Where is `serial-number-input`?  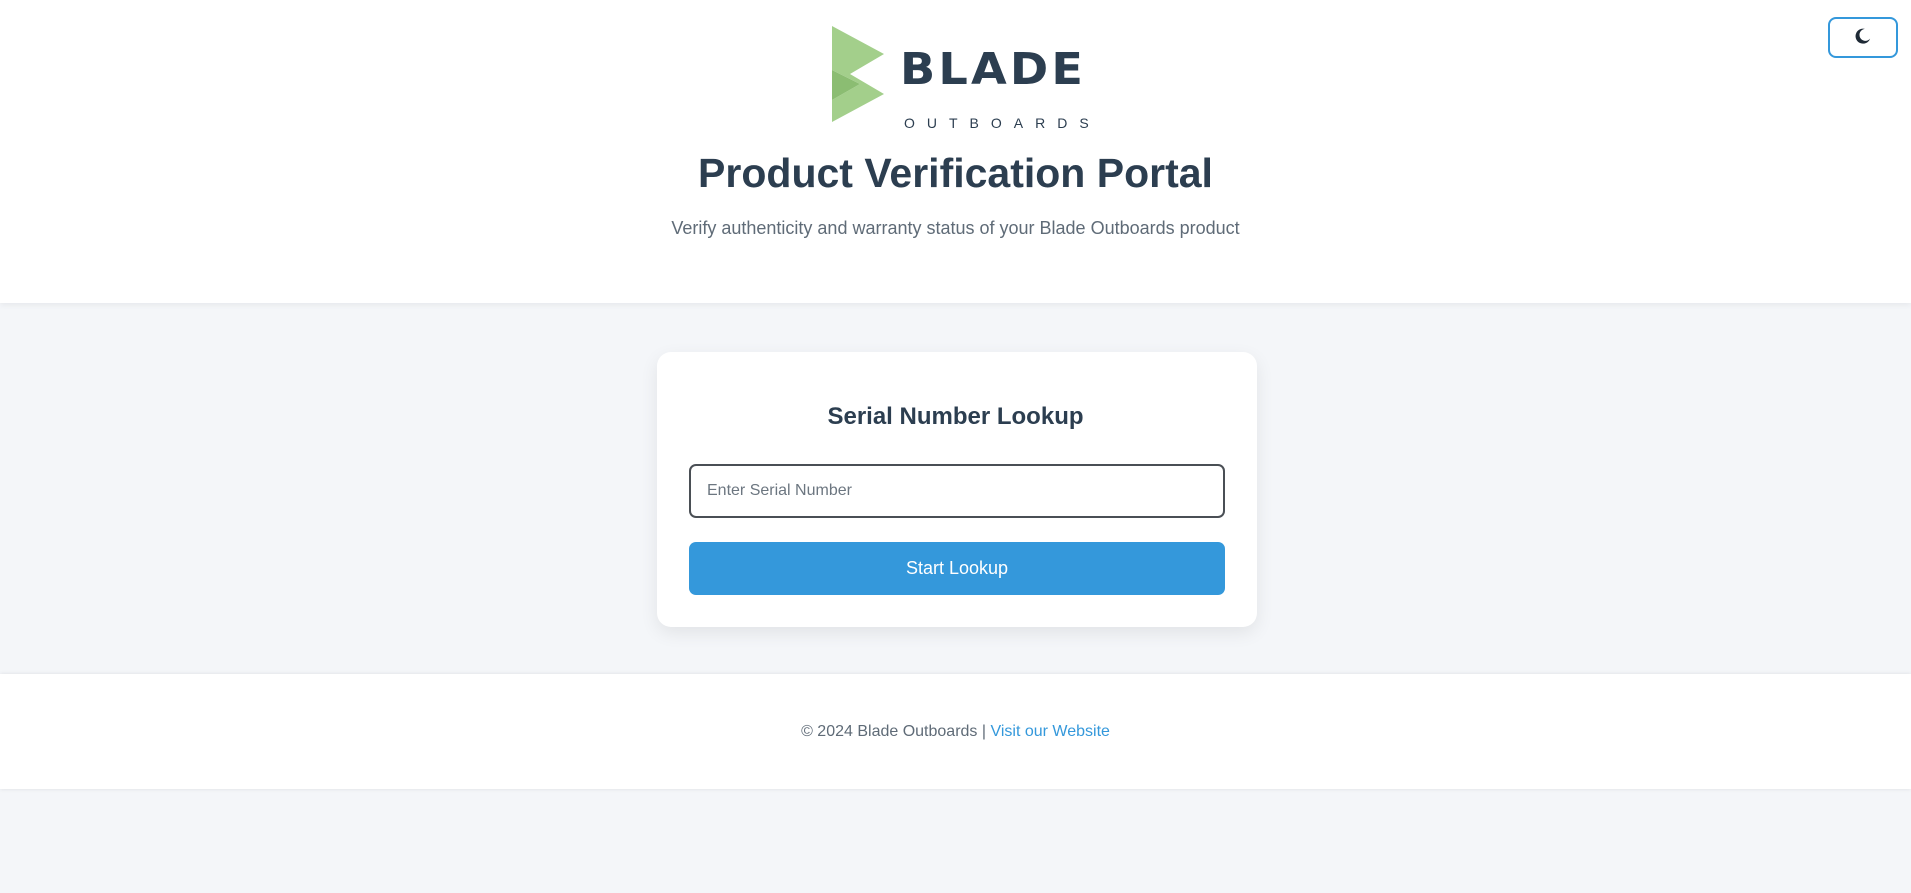 serial-number-input is located at coordinates (957, 491).